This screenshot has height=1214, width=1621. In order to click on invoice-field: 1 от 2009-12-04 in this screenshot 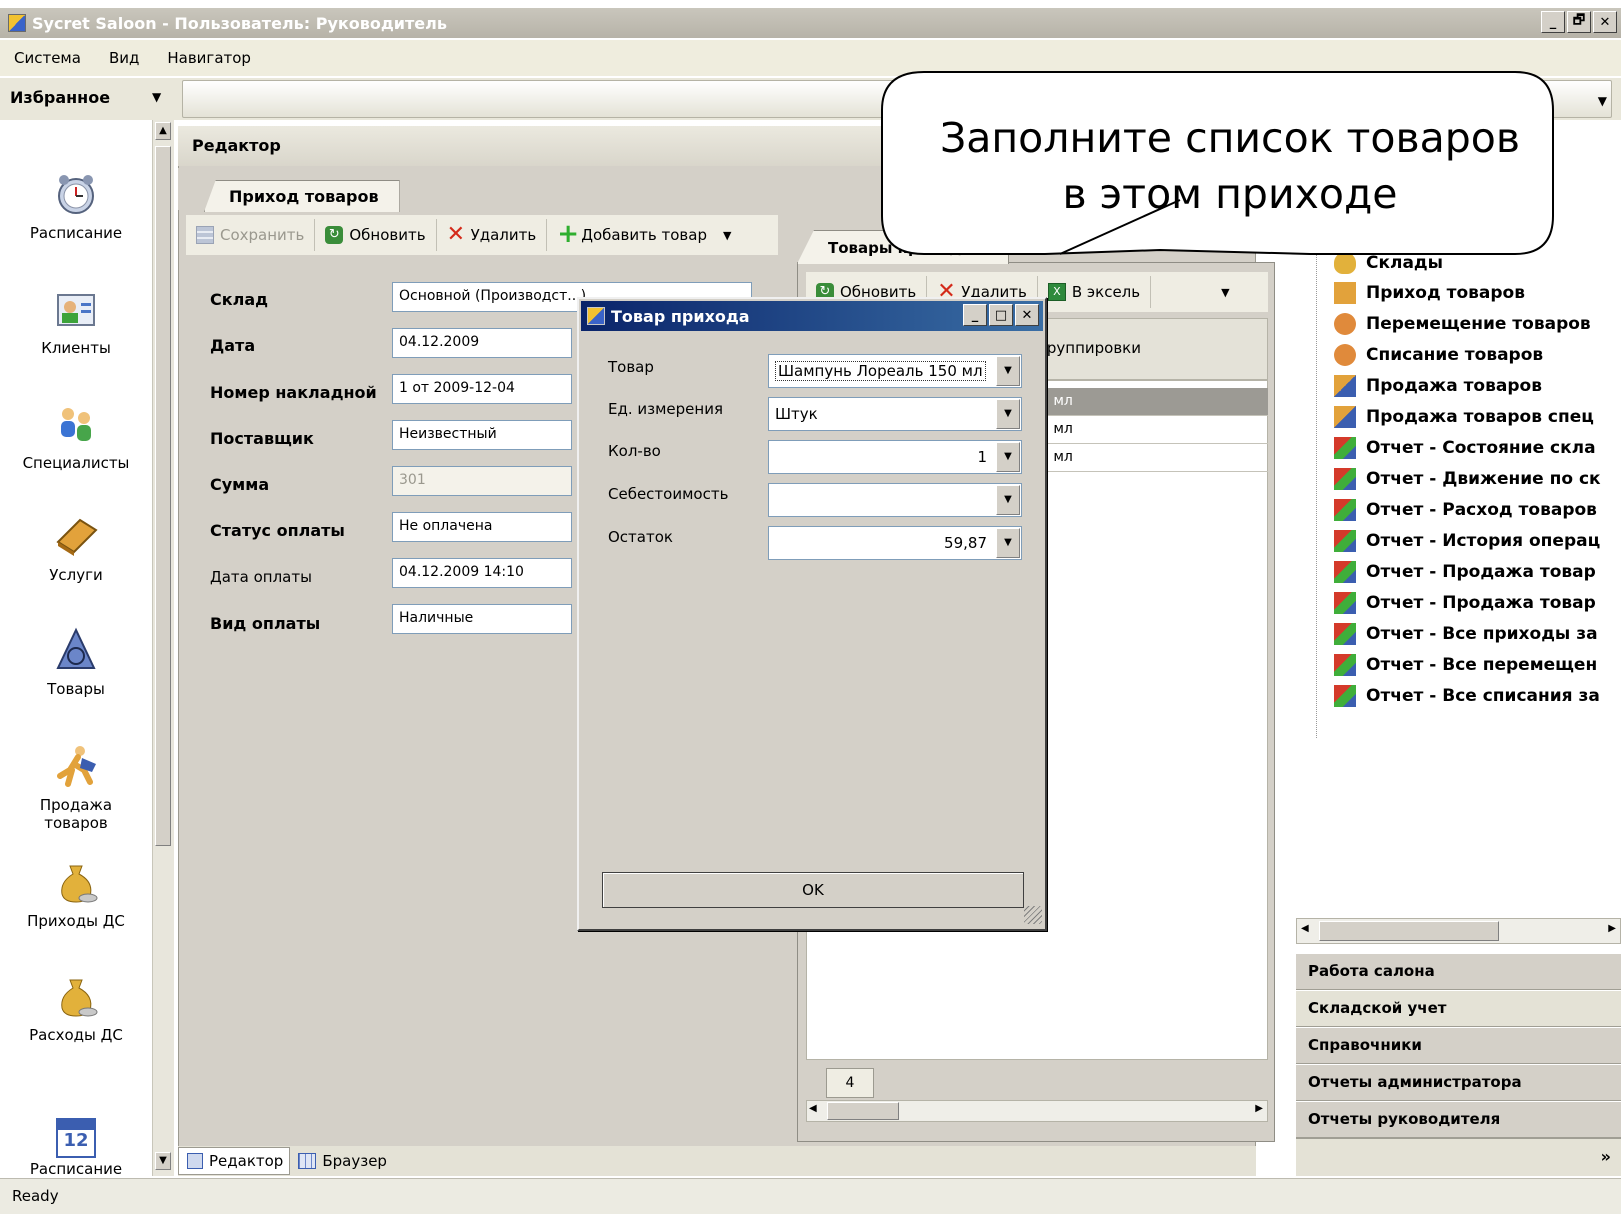, I will do `click(482, 389)`.